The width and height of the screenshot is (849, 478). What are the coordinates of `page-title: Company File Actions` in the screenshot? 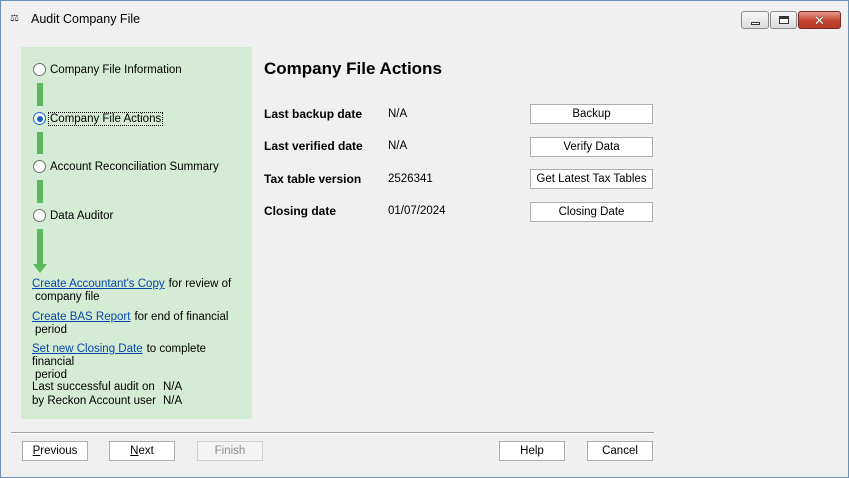 It's located at (353, 68).